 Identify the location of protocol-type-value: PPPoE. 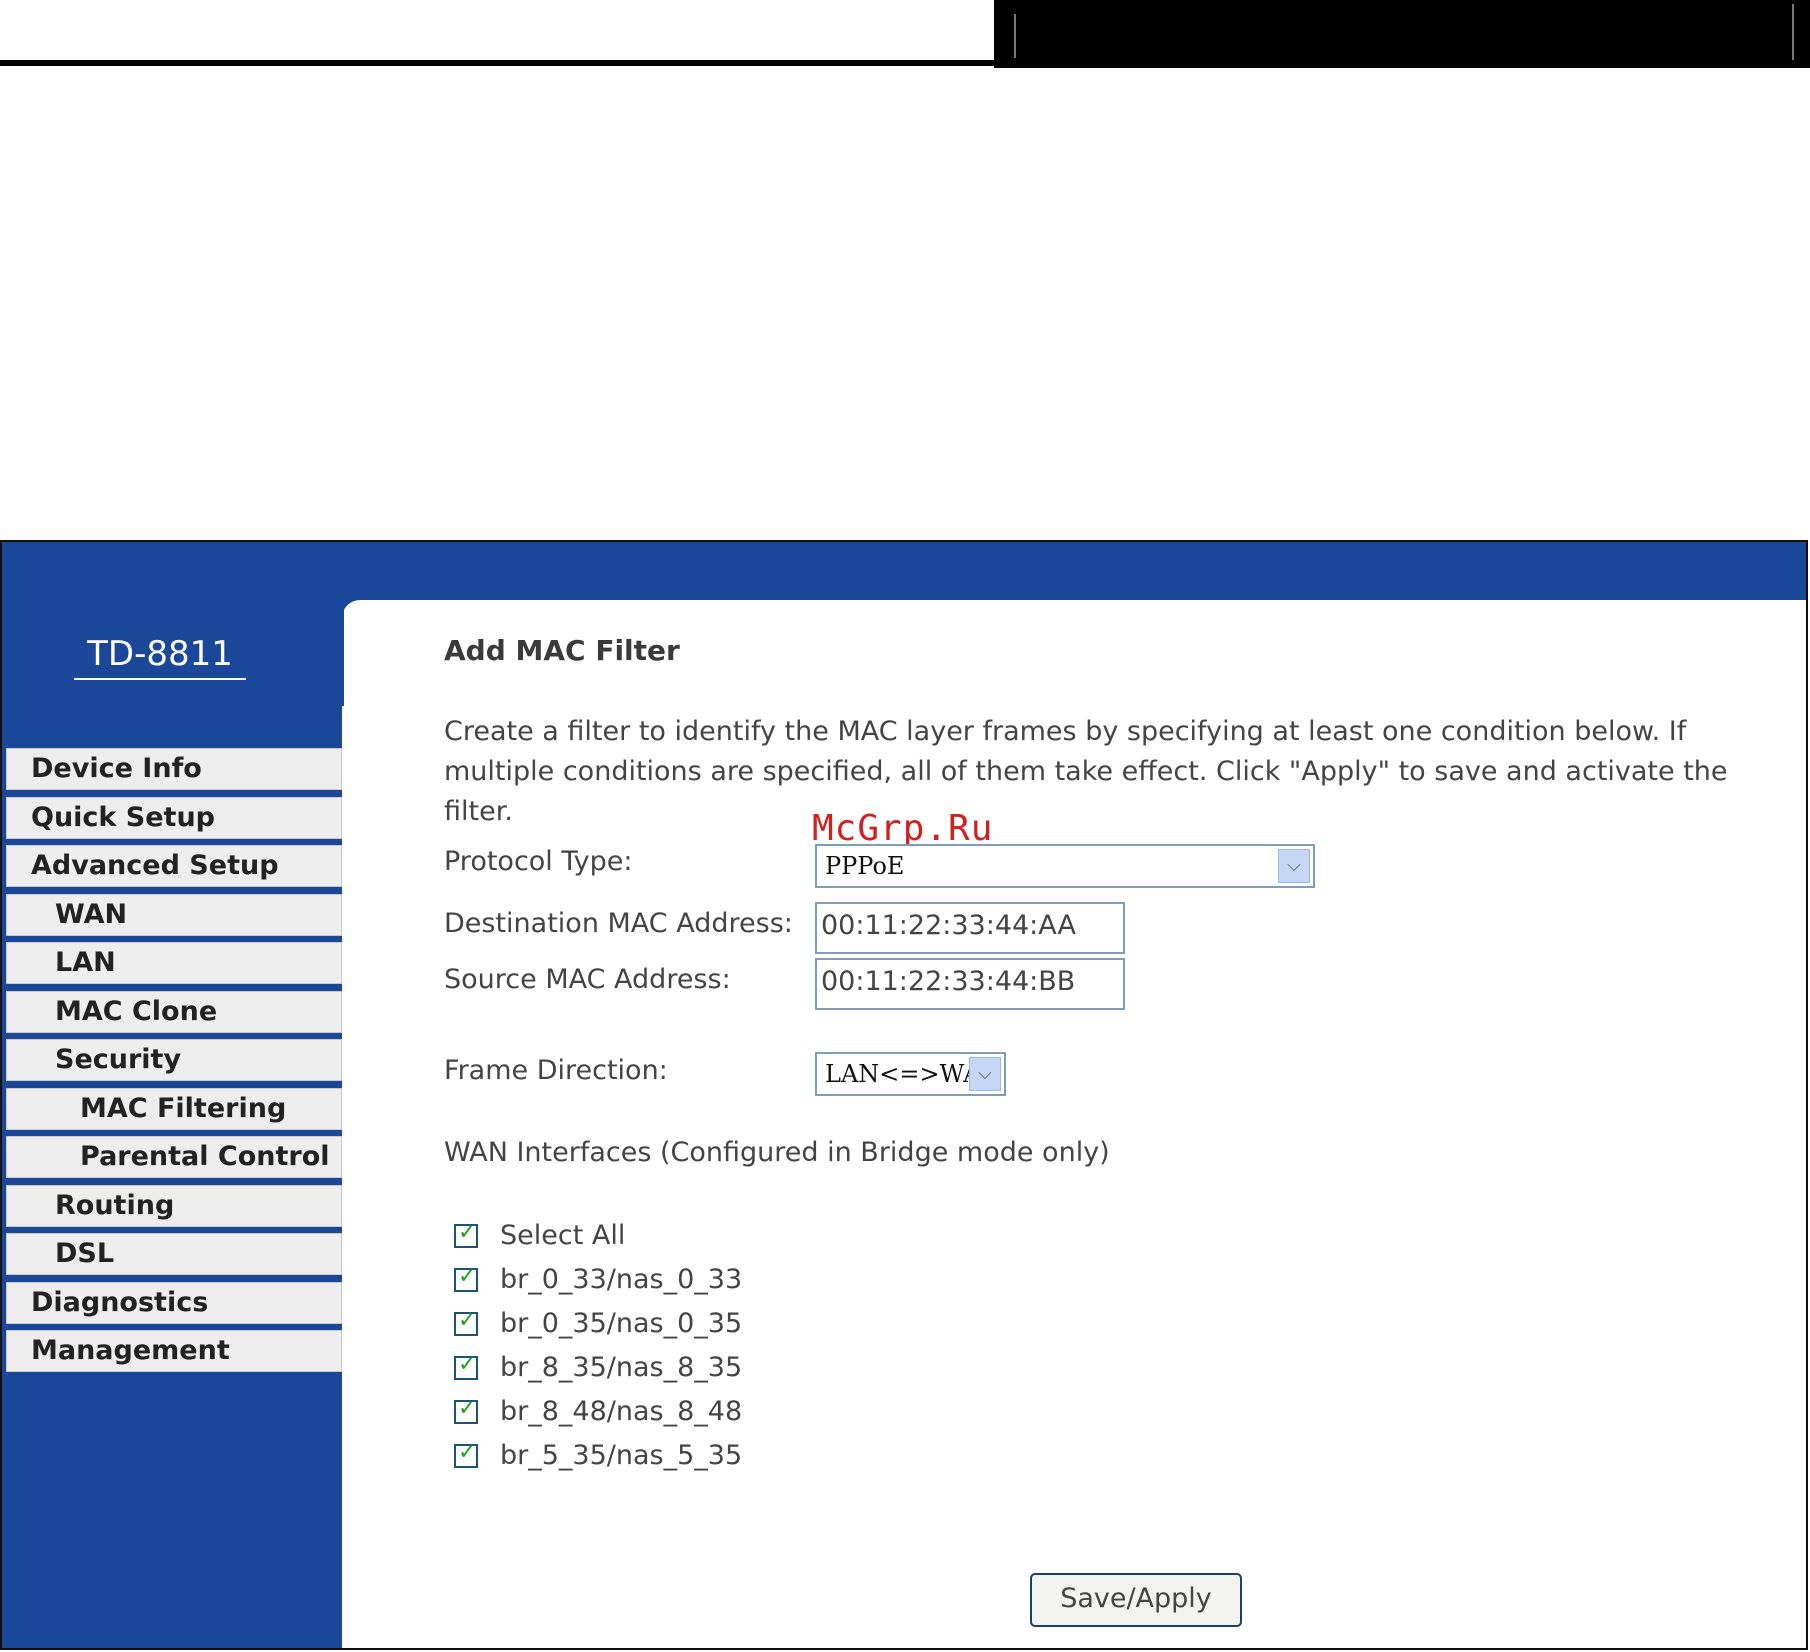
(865, 866).